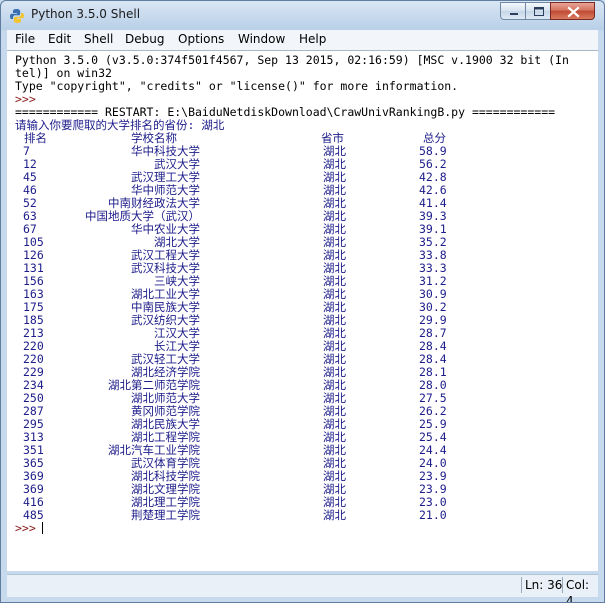 The width and height of the screenshot is (605, 603). Describe the element at coordinates (305, 151) in the screenshot. I see `table-row: 7 华中科技大学 湖北 58.9` at that location.